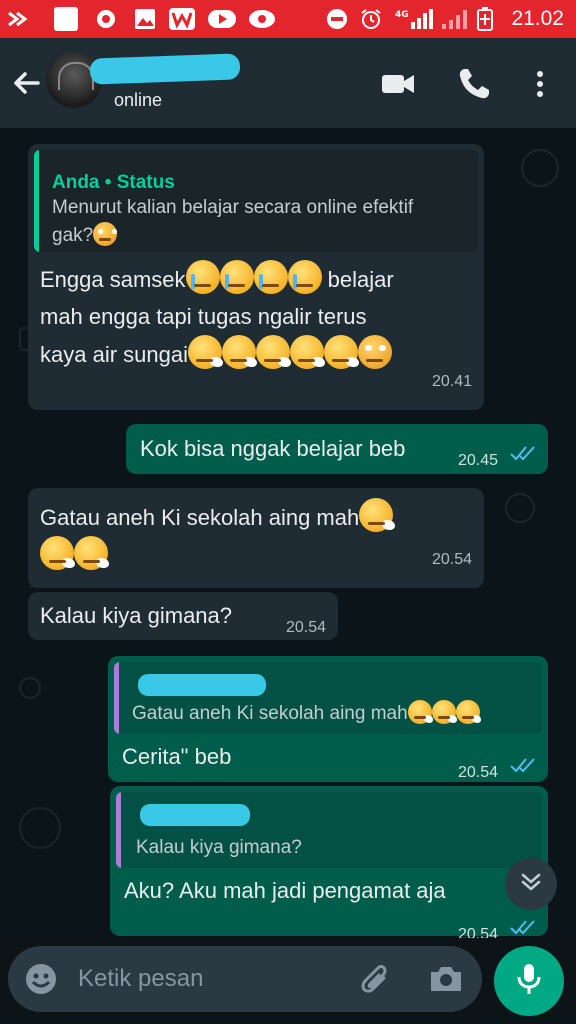  I want to click on flushed-emoji-icon, so click(374, 352).